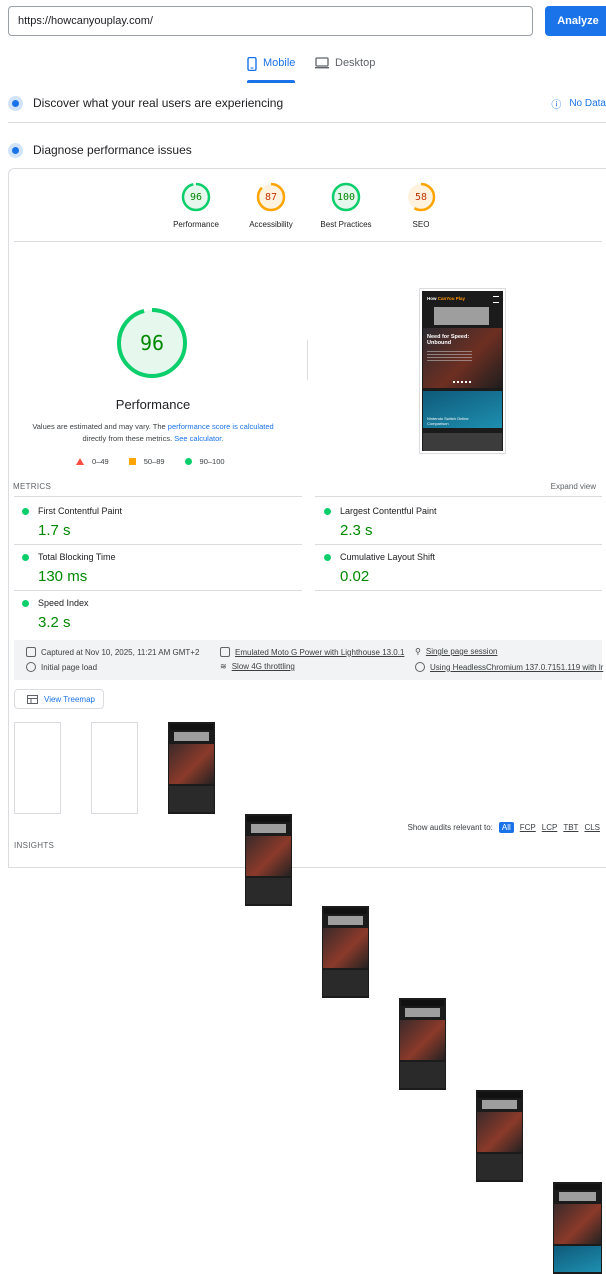 The image size is (606, 1274). Describe the element at coordinates (72, 522) in the screenshot. I see `metric-fcp: First Contentful Paint 1.7 s` at that location.